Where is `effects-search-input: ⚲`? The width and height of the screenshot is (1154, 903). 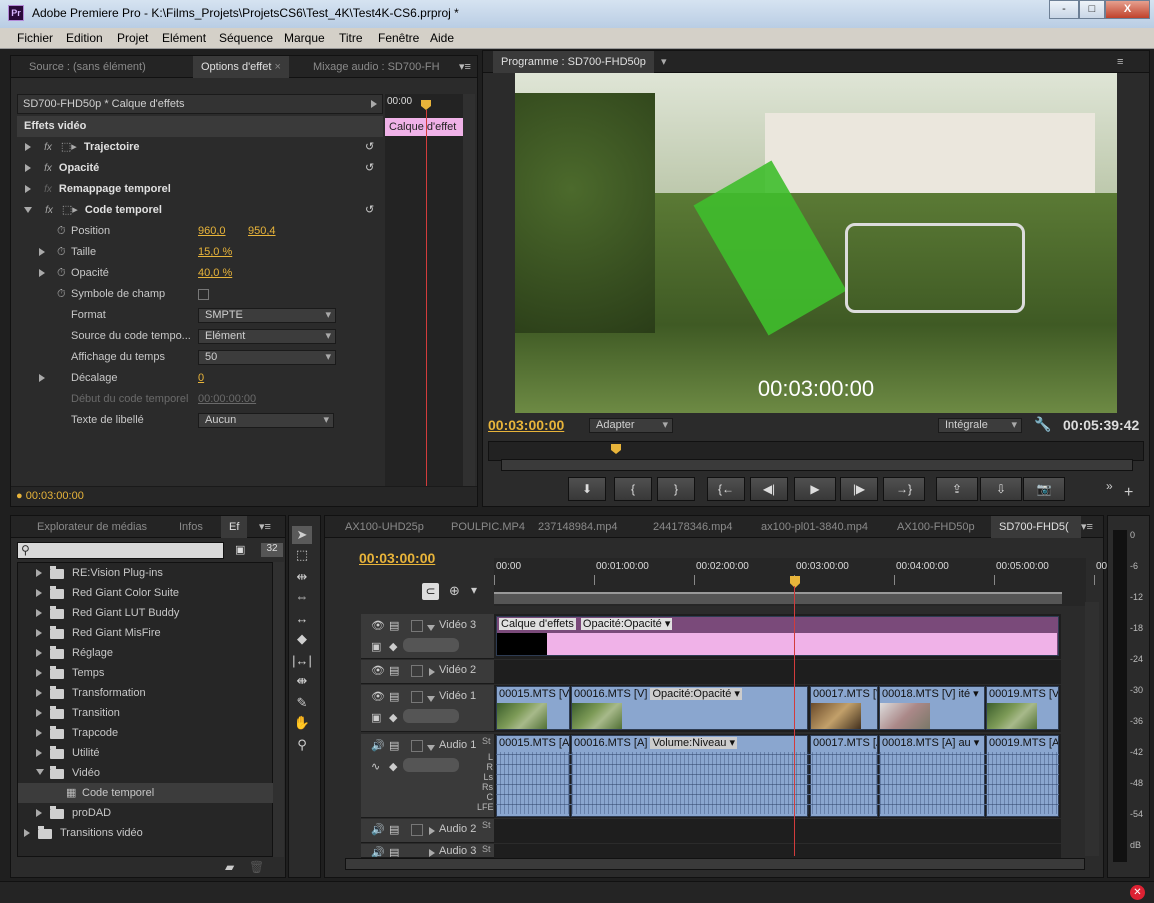
effects-search-input: ⚲ is located at coordinates (120, 550).